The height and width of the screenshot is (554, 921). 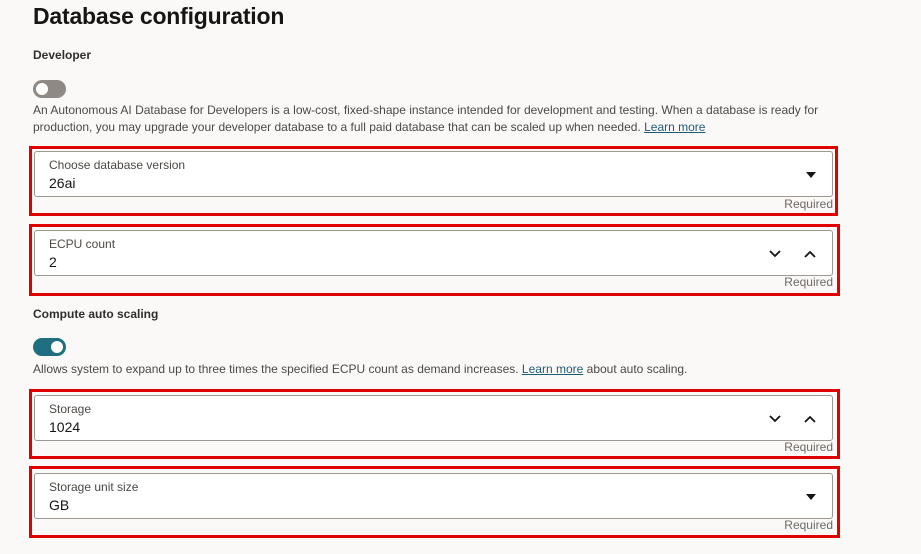 I want to click on storage-required: Required, so click(x=808, y=447).